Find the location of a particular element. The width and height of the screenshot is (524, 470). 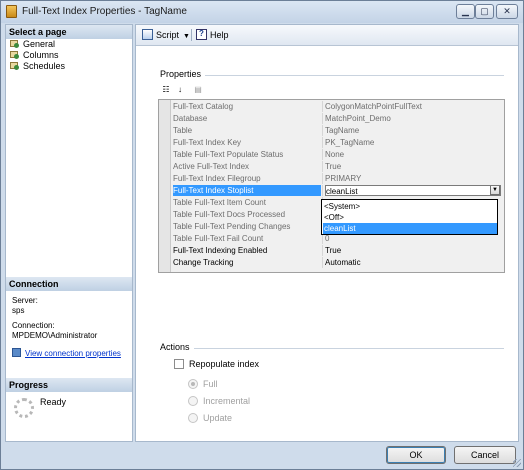

server-value: sps is located at coordinates (18, 310).